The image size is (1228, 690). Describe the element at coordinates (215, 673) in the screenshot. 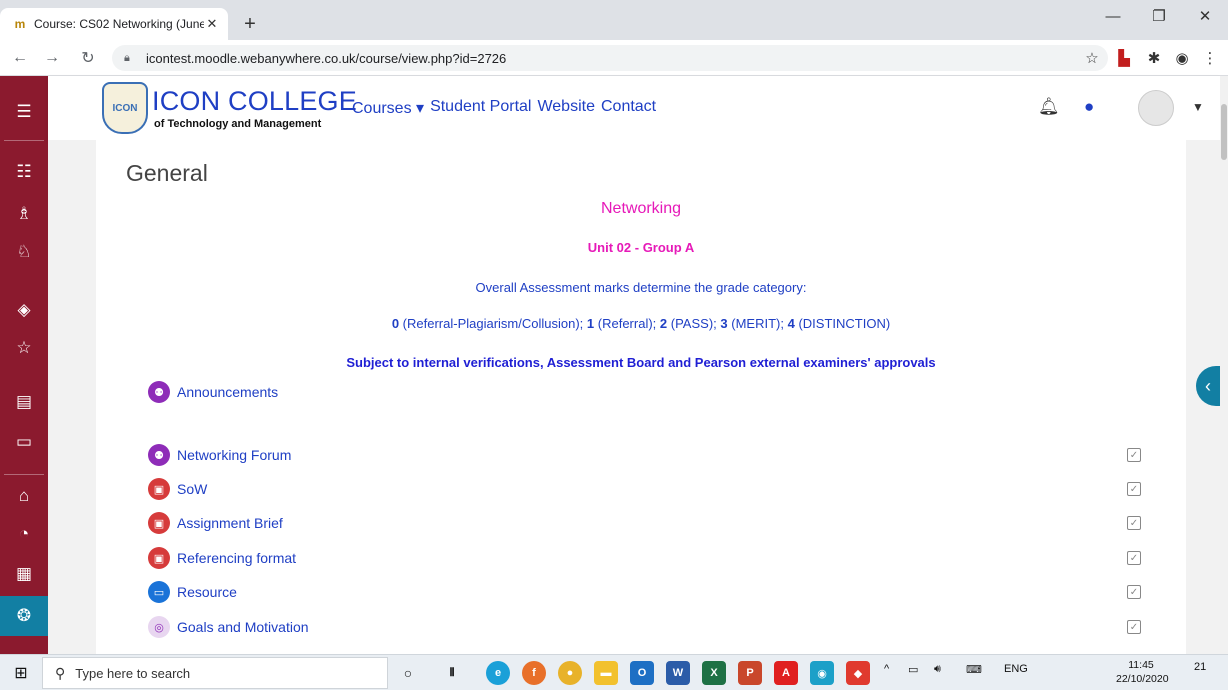

I see `taskbar-search-input: ⚲ Type here to search` at that location.